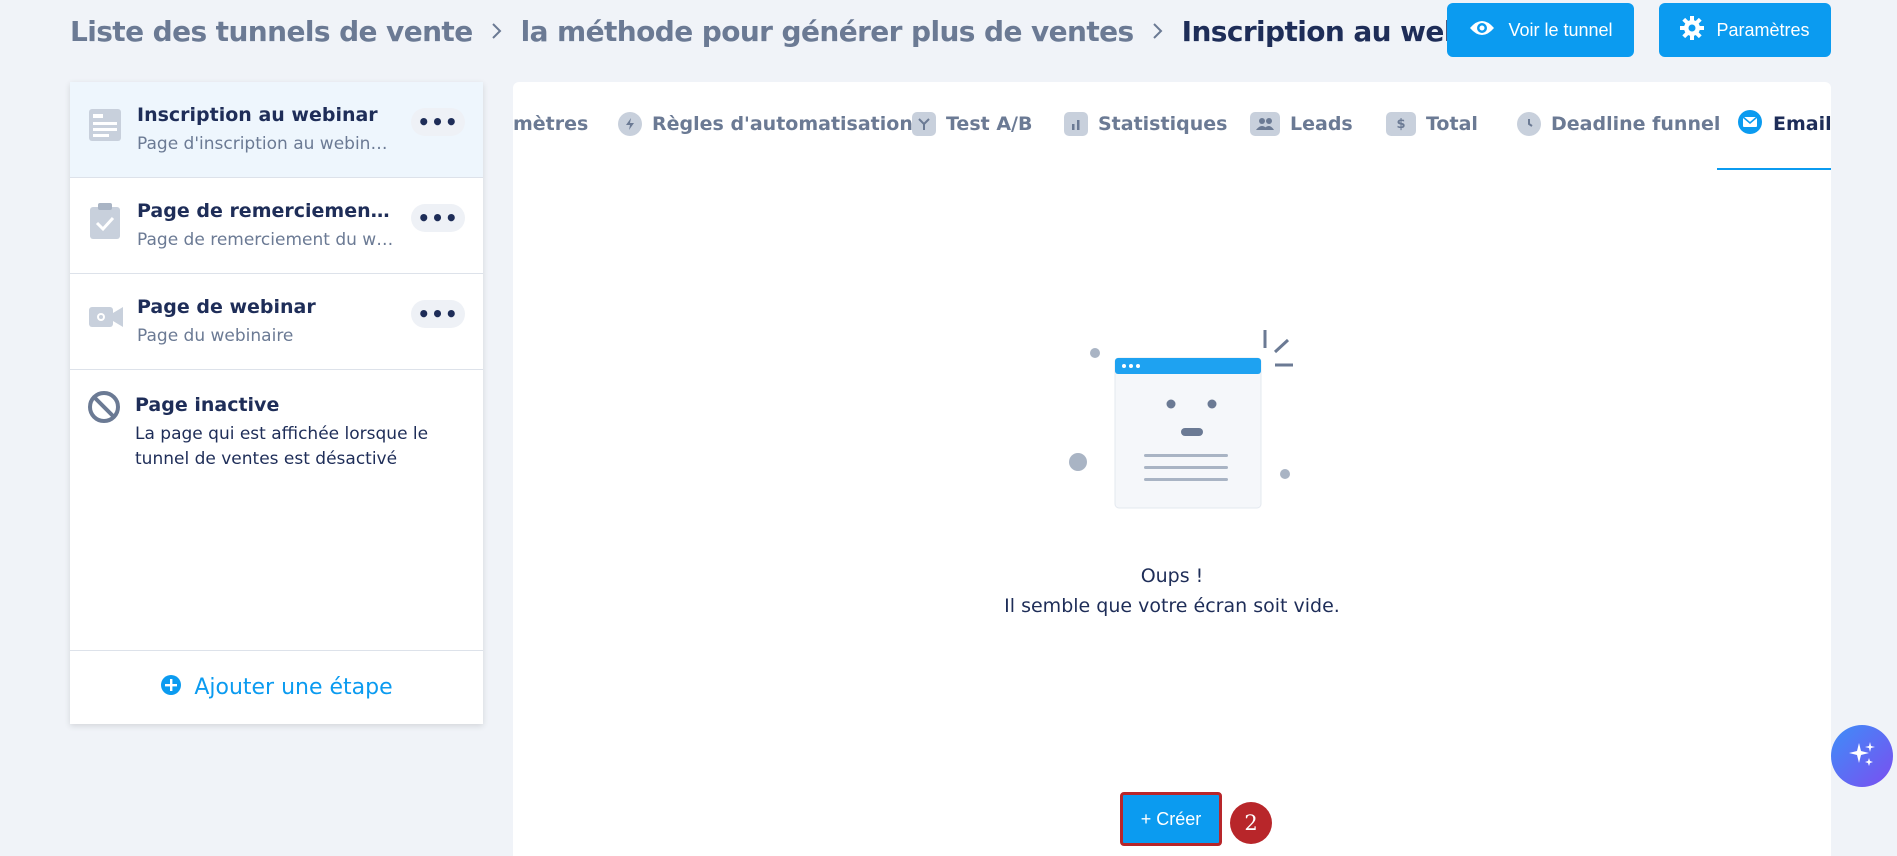 This screenshot has height=856, width=1897. I want to click on view-funnel-button: Voir le tunnel, so click(1540, 30).